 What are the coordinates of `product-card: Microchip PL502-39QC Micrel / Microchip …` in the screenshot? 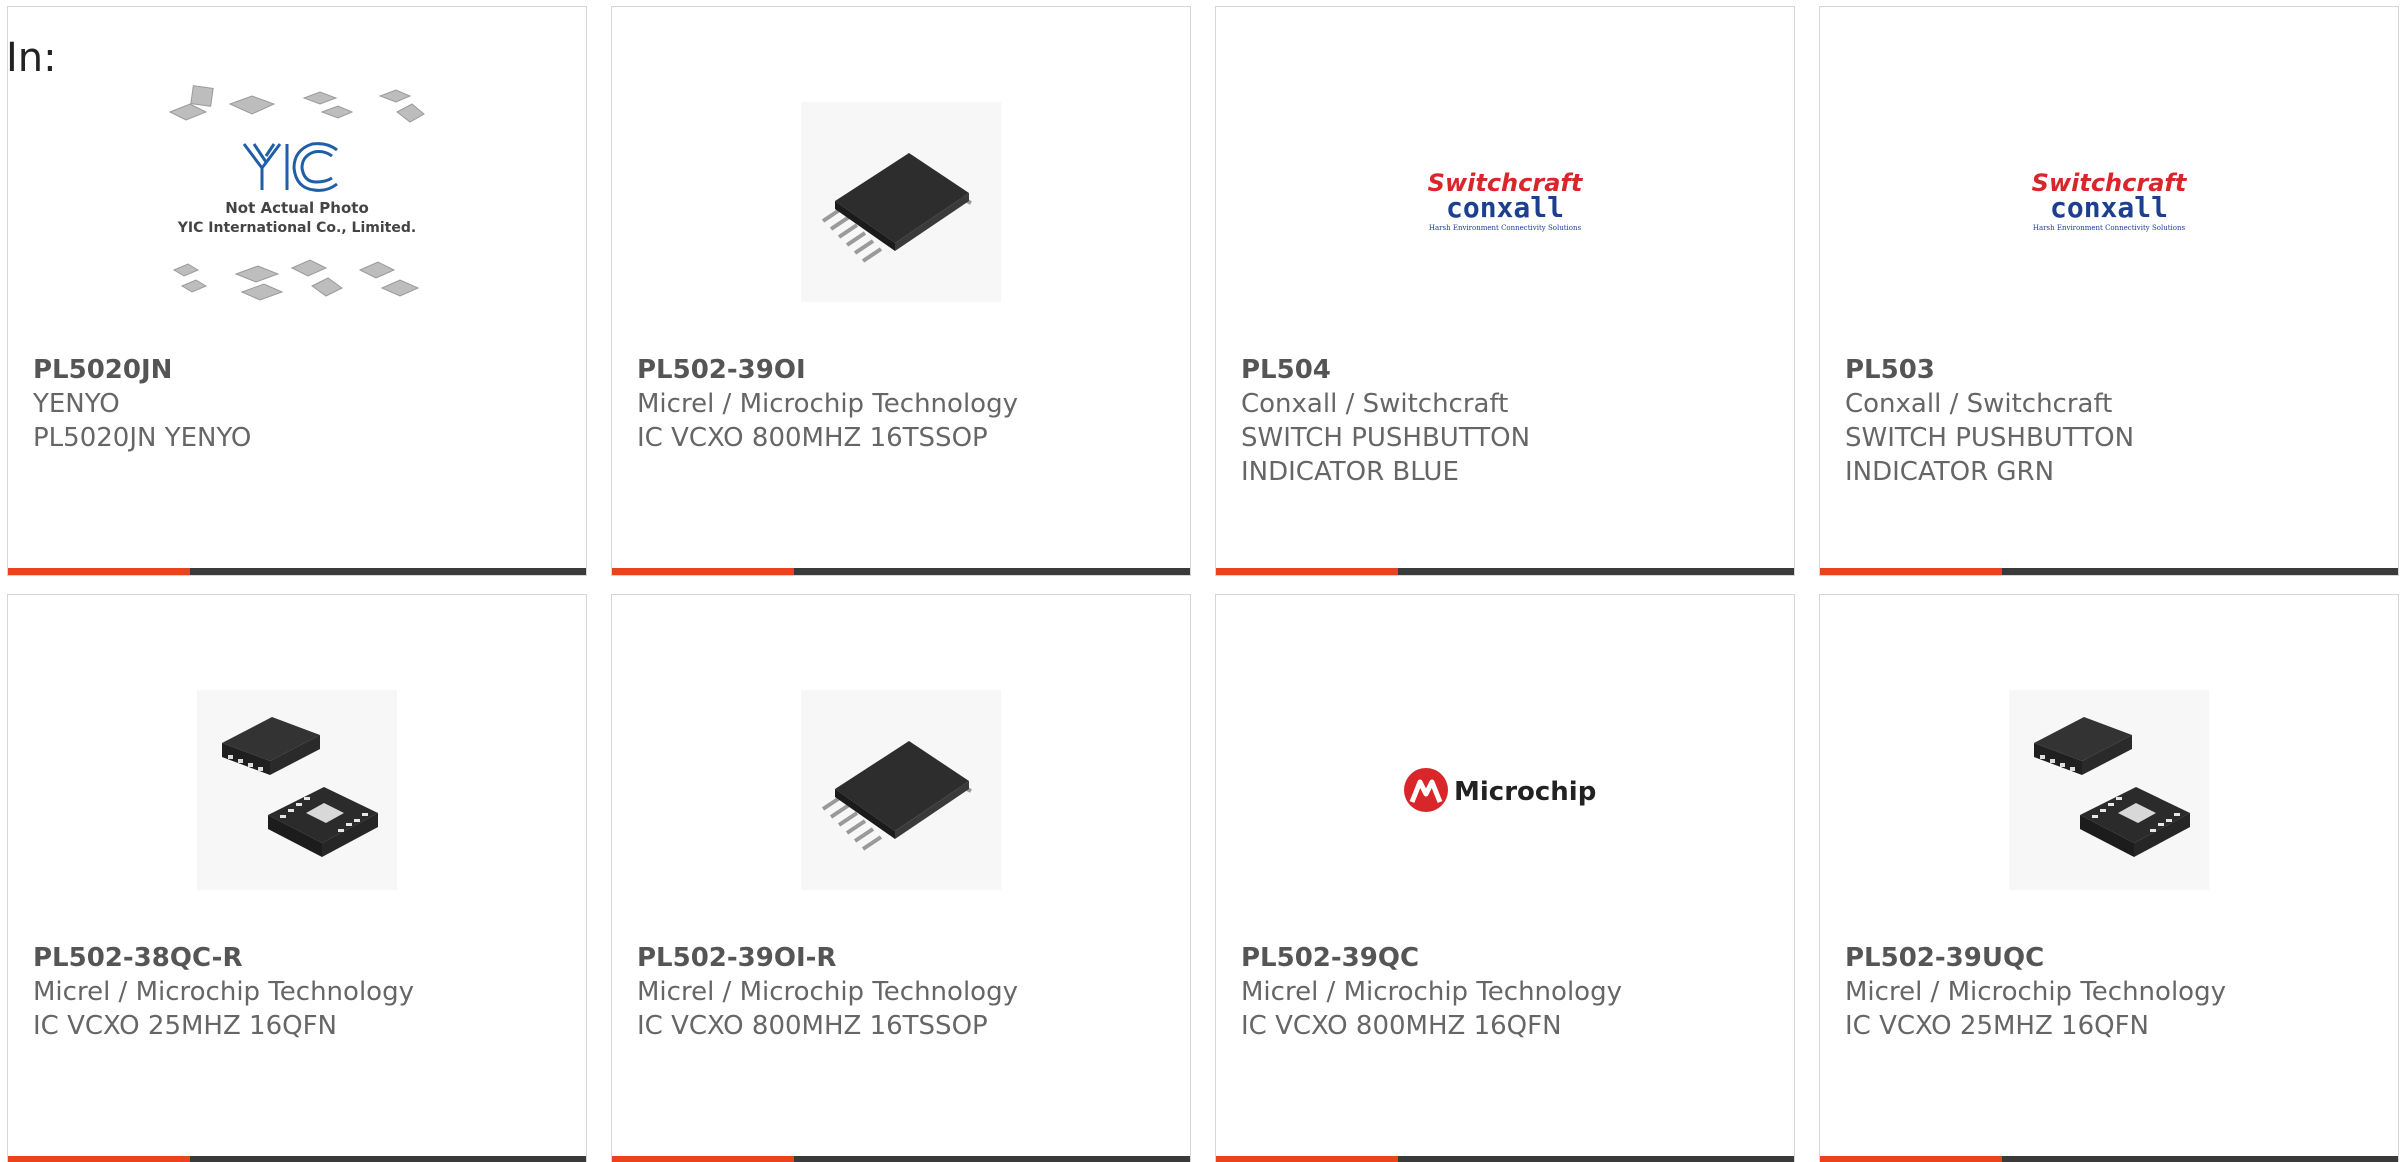 It's located at (1505, 878).